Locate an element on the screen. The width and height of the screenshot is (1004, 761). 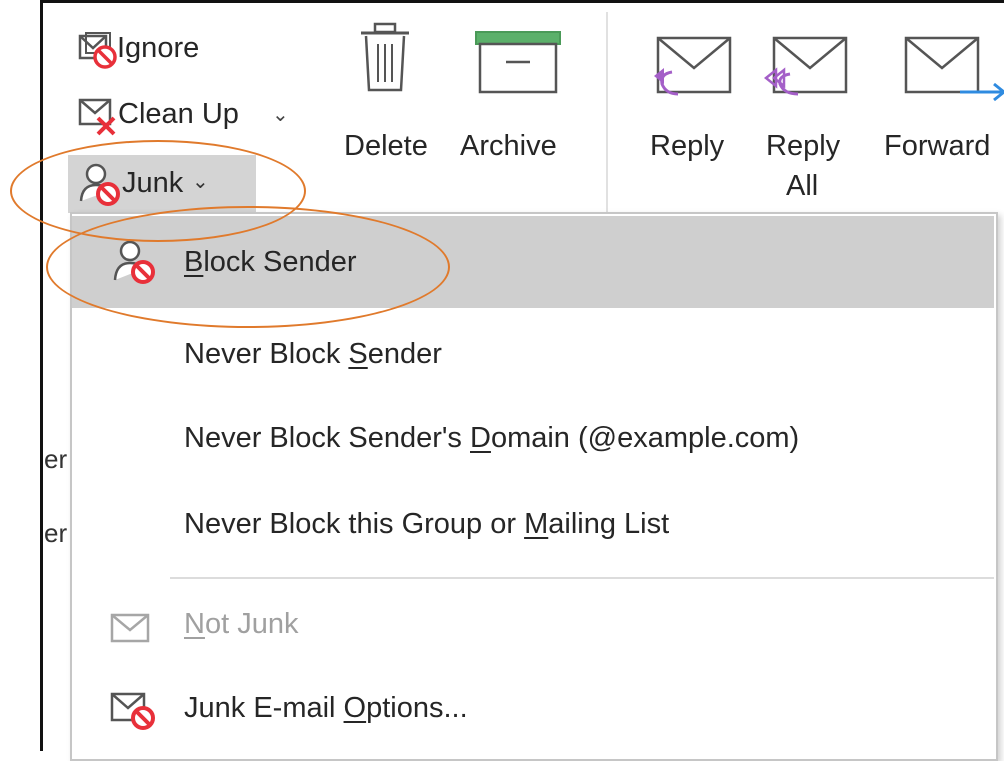
junk-options-icon is located at coordinates (132, 711).